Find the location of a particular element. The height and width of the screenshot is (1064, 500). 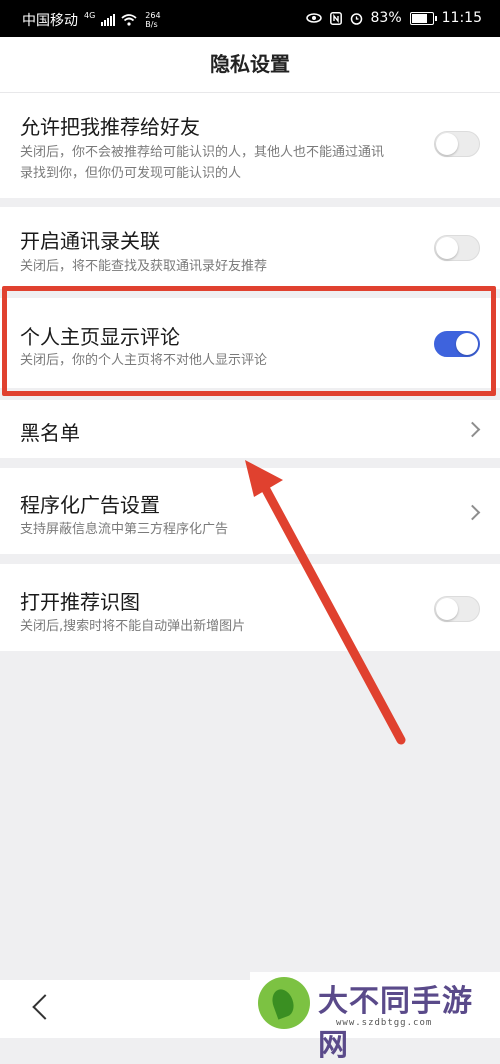

annotation-arrow is located at coordinates (325, 602).